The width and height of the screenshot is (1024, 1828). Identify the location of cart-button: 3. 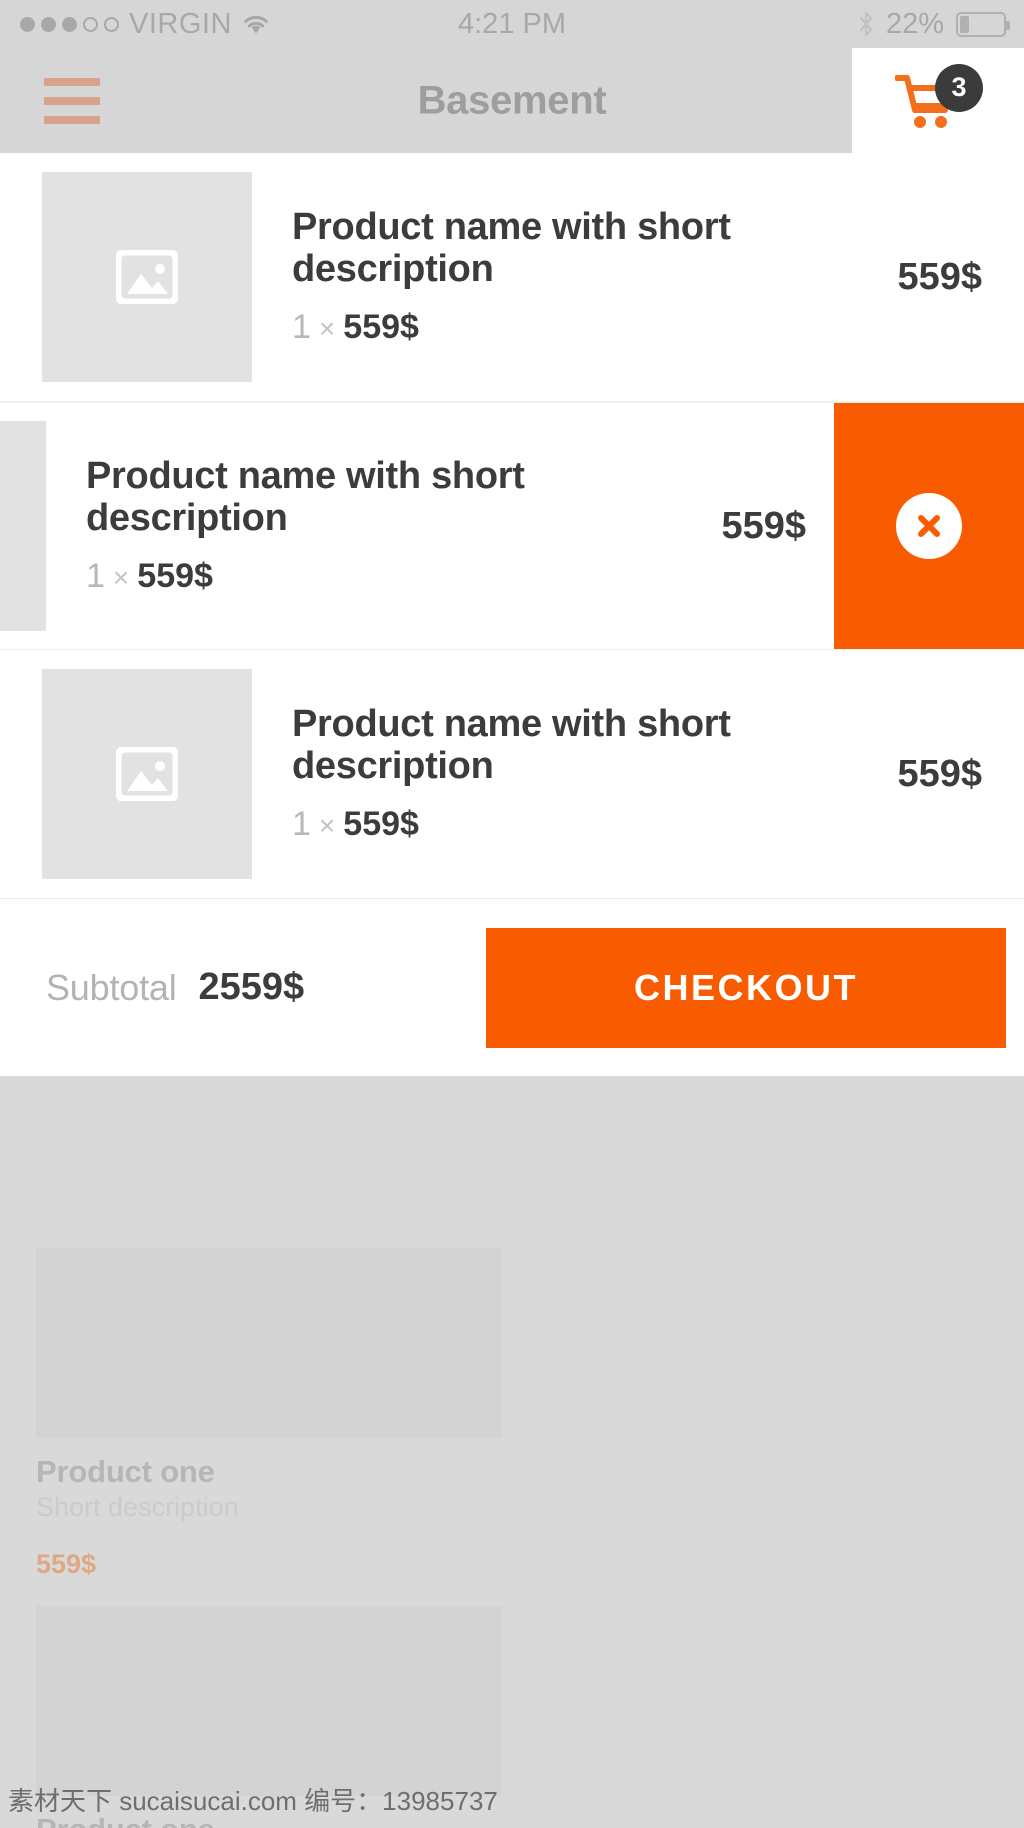
(938, 100).